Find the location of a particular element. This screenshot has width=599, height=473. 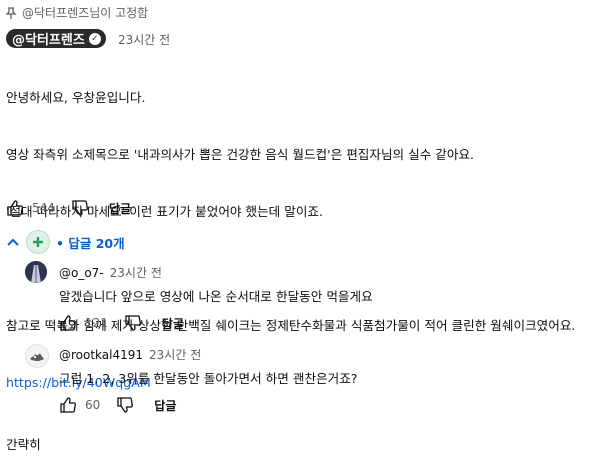

reply-header: @o_o7- 23시간 전 is located at coordinates (110, 272).